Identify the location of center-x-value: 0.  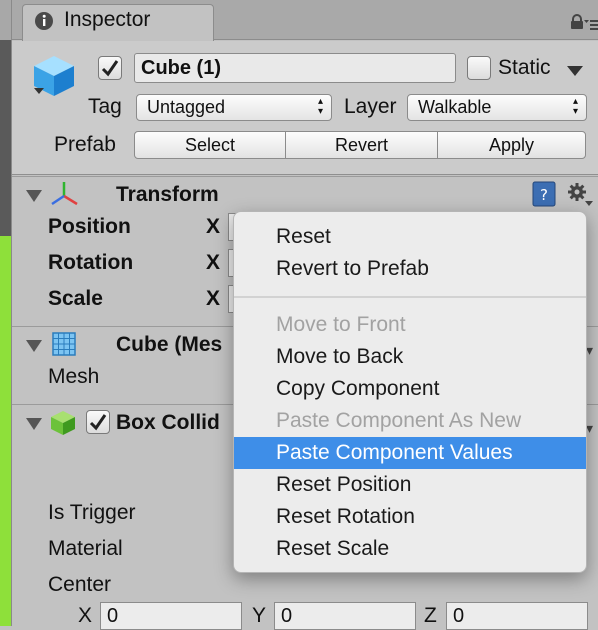
(113, 615).